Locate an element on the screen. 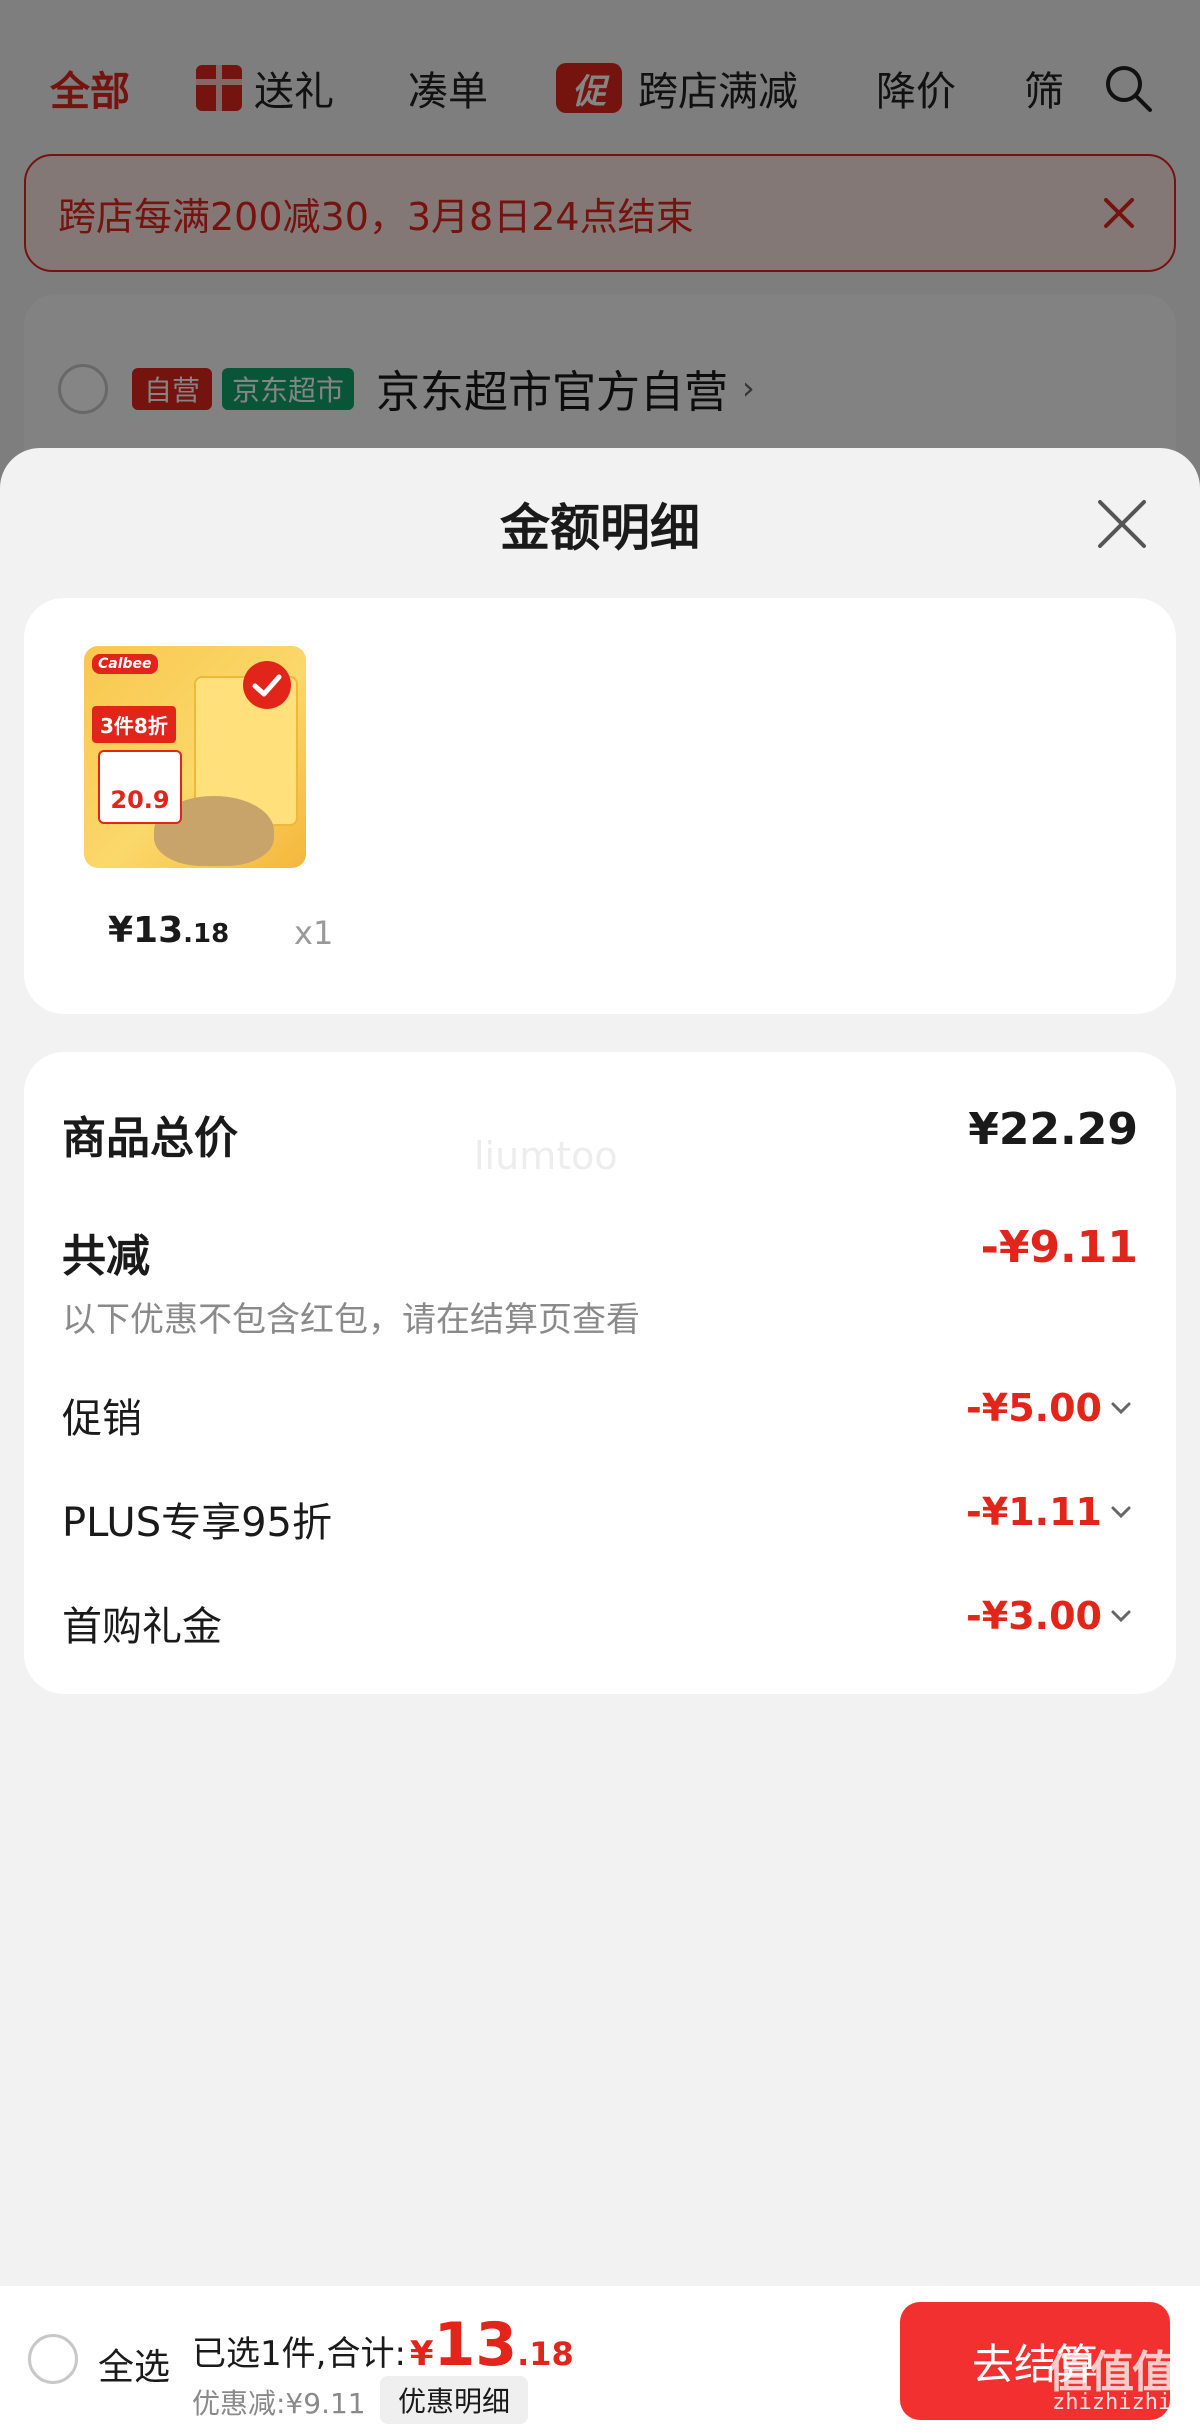 The image size is (1200, 2434). first-purchase-gift-label: 首购礼金 is located at coordinates (142, 1627).